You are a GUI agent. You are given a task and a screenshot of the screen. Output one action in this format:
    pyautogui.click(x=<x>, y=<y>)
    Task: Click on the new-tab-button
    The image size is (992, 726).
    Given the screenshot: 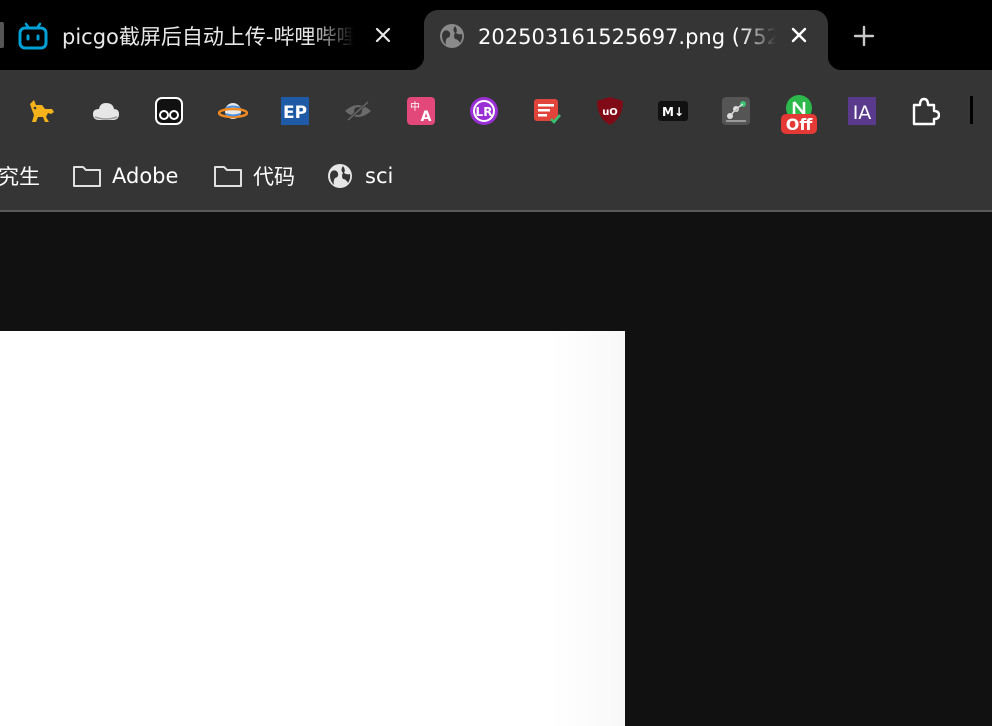 What is the action you would take?
    pyautogui.click(x=864, y=36)
    